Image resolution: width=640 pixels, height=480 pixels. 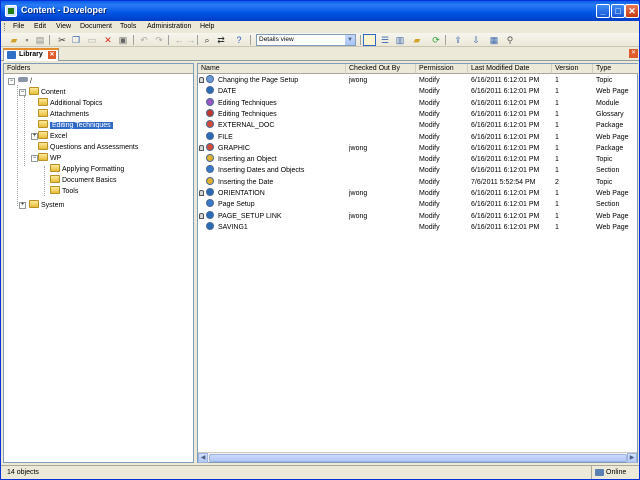 What do you see at coordinates (417, 40) in the screenshot?
I see `new-folder-icon: ▰` at bounding box center [417, 40].